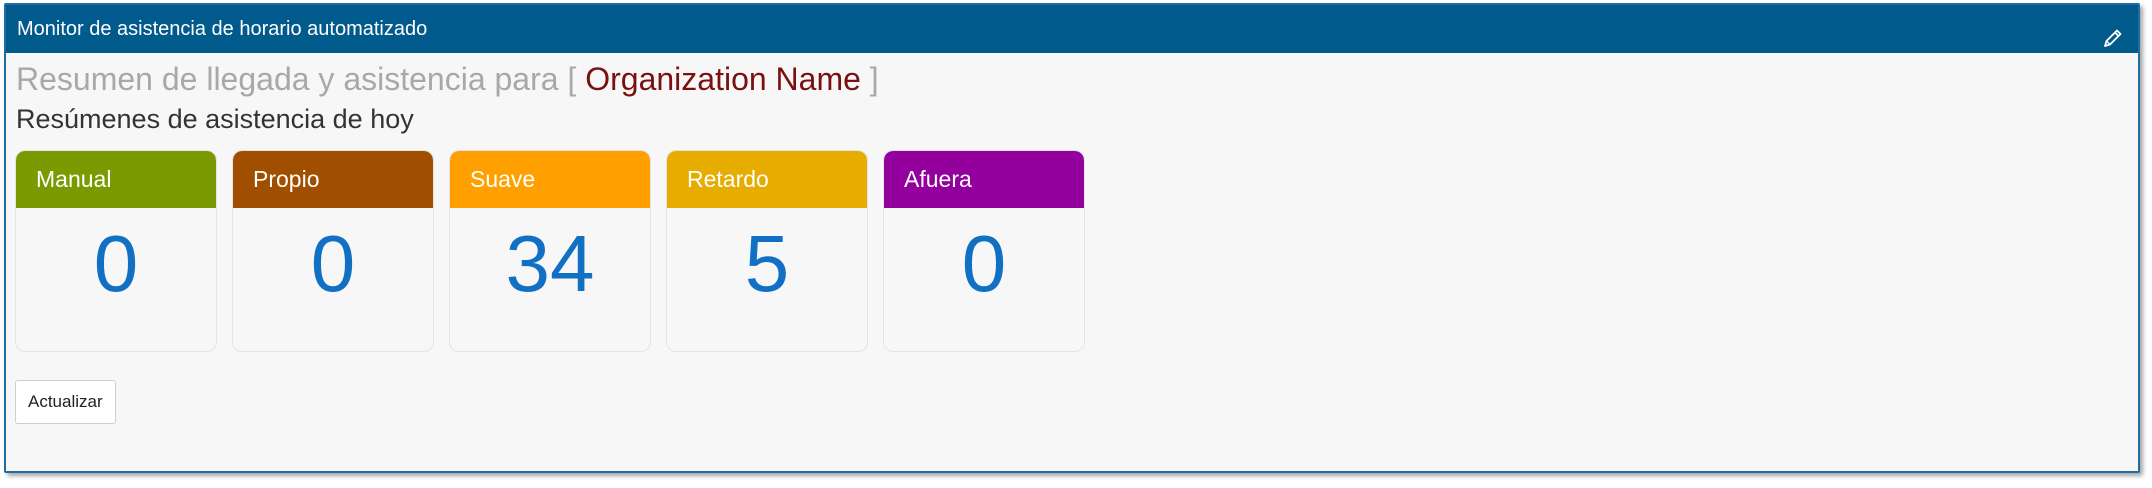 Image resolution: width=2152 pixels, height=488 pixels. I want to click on organization-name: Organization Name, so click(723, 79).